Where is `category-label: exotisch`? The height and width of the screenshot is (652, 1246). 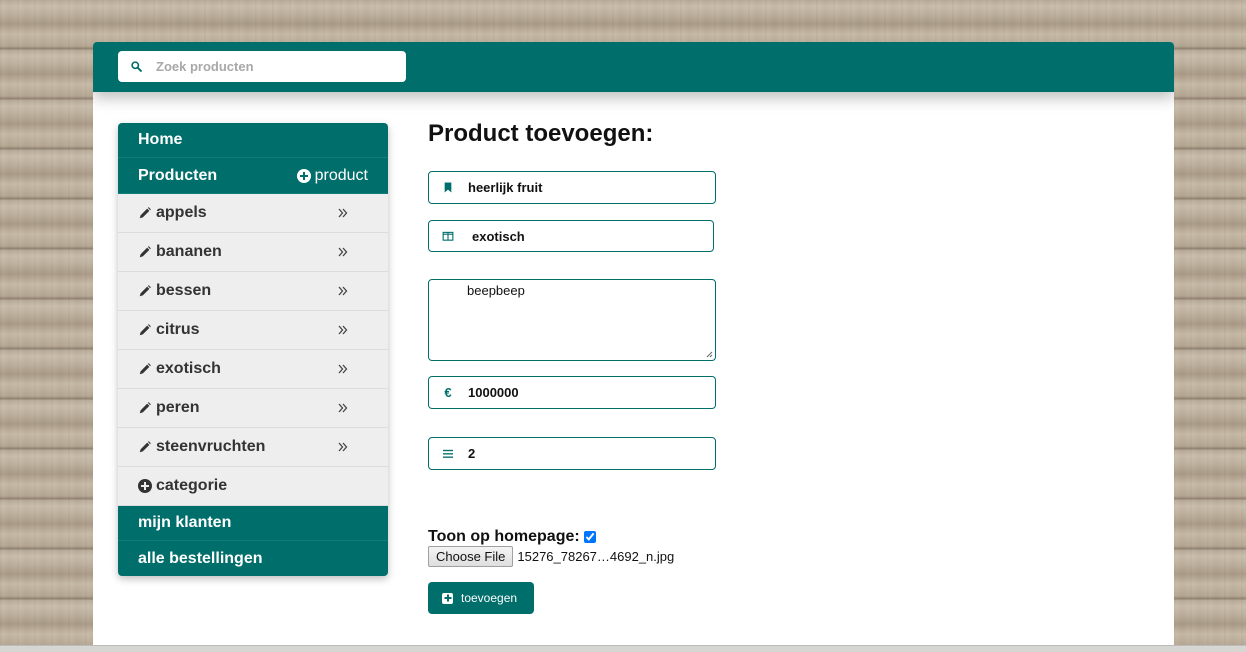
category-label: exotisch is located at coordinates (188, 368).